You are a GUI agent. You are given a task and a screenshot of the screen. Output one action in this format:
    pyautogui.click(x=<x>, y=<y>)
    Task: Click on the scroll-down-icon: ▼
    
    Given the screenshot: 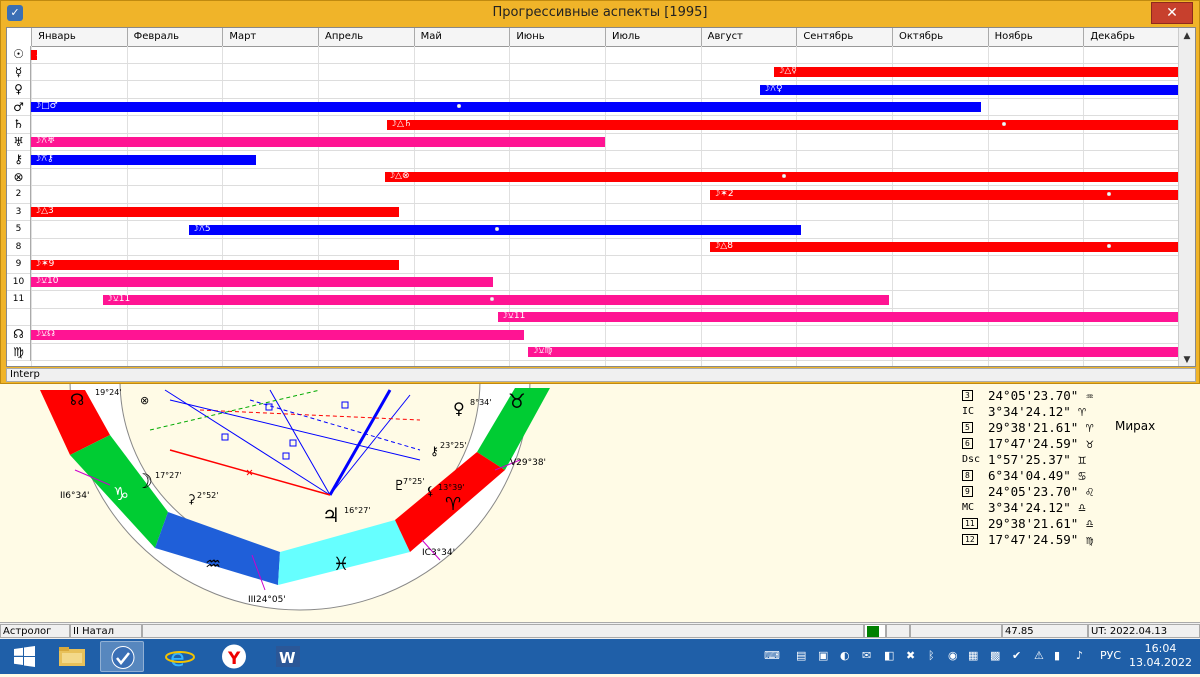 What is the action you would take?
    pyautogui.click(x=1187, y=359)
    